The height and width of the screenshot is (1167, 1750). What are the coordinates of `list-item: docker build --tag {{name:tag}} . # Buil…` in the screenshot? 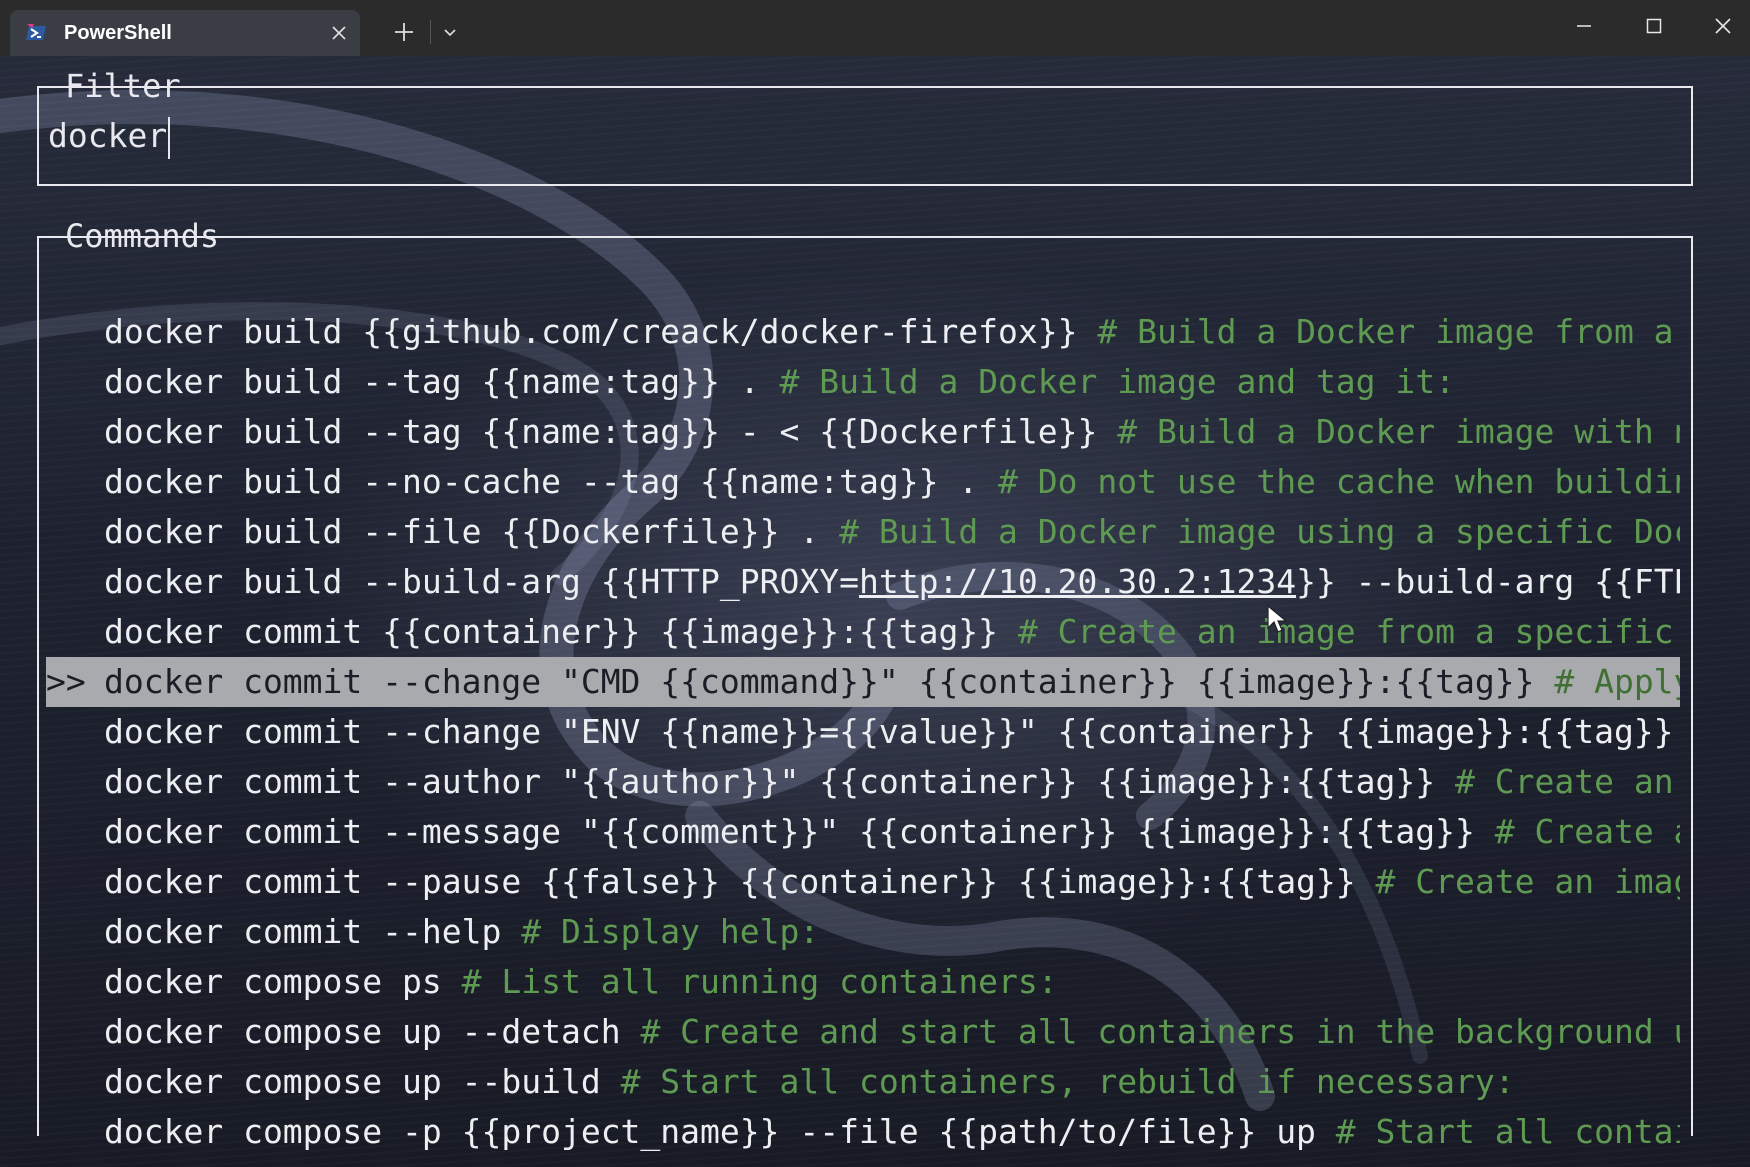 It's located at (863, 382).